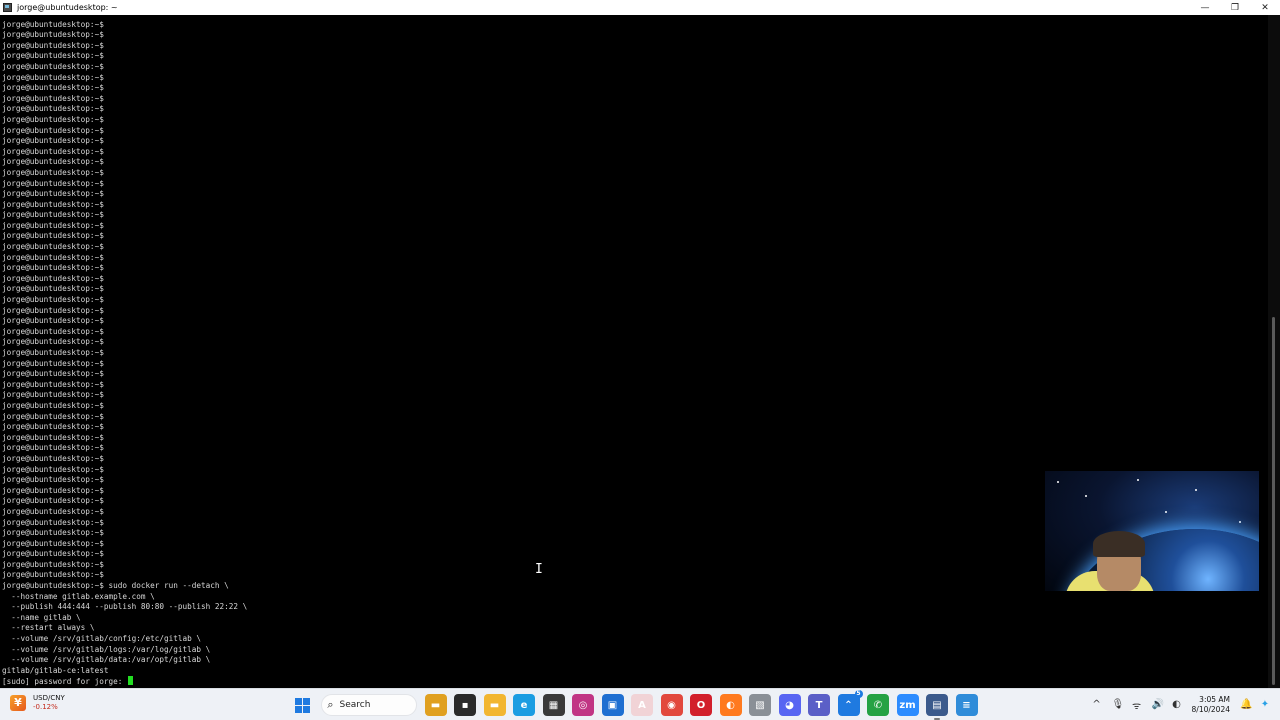 The width and height of the screenshot is (1280, 720). I want to click on terminal-command-line: gitlab/gitlab-ce:latest, so click(55, 670).